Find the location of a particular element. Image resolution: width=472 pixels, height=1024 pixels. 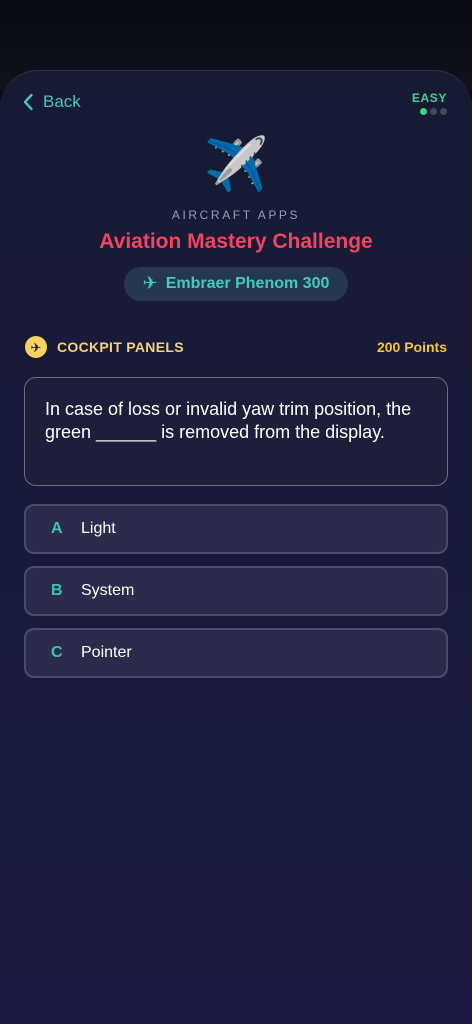

aircraft-badge: ✈ Embraer Phenom 300 is located at coordinates (236, 284).